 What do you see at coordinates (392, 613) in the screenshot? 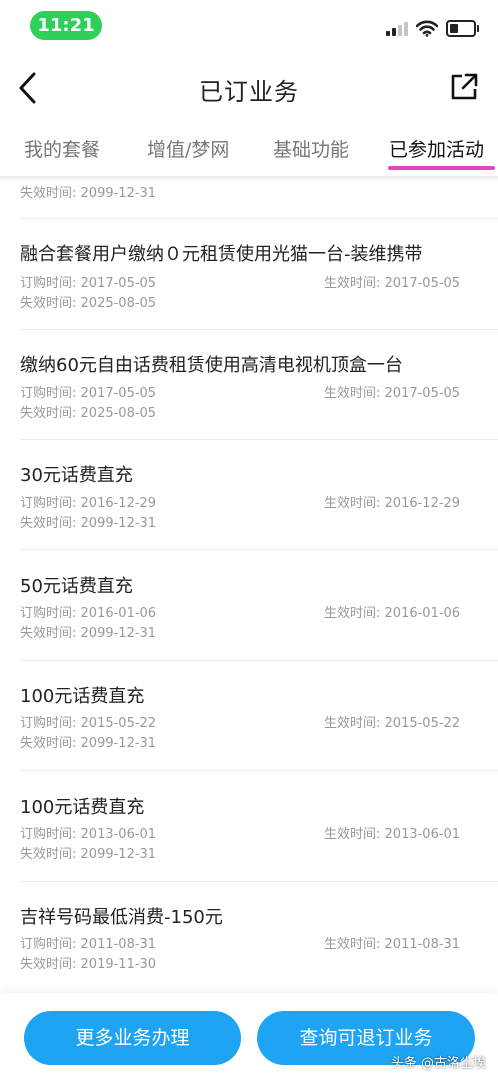
I see `effective-time: 生效时间: 2016-01-06` at bounding box center [392, 613].